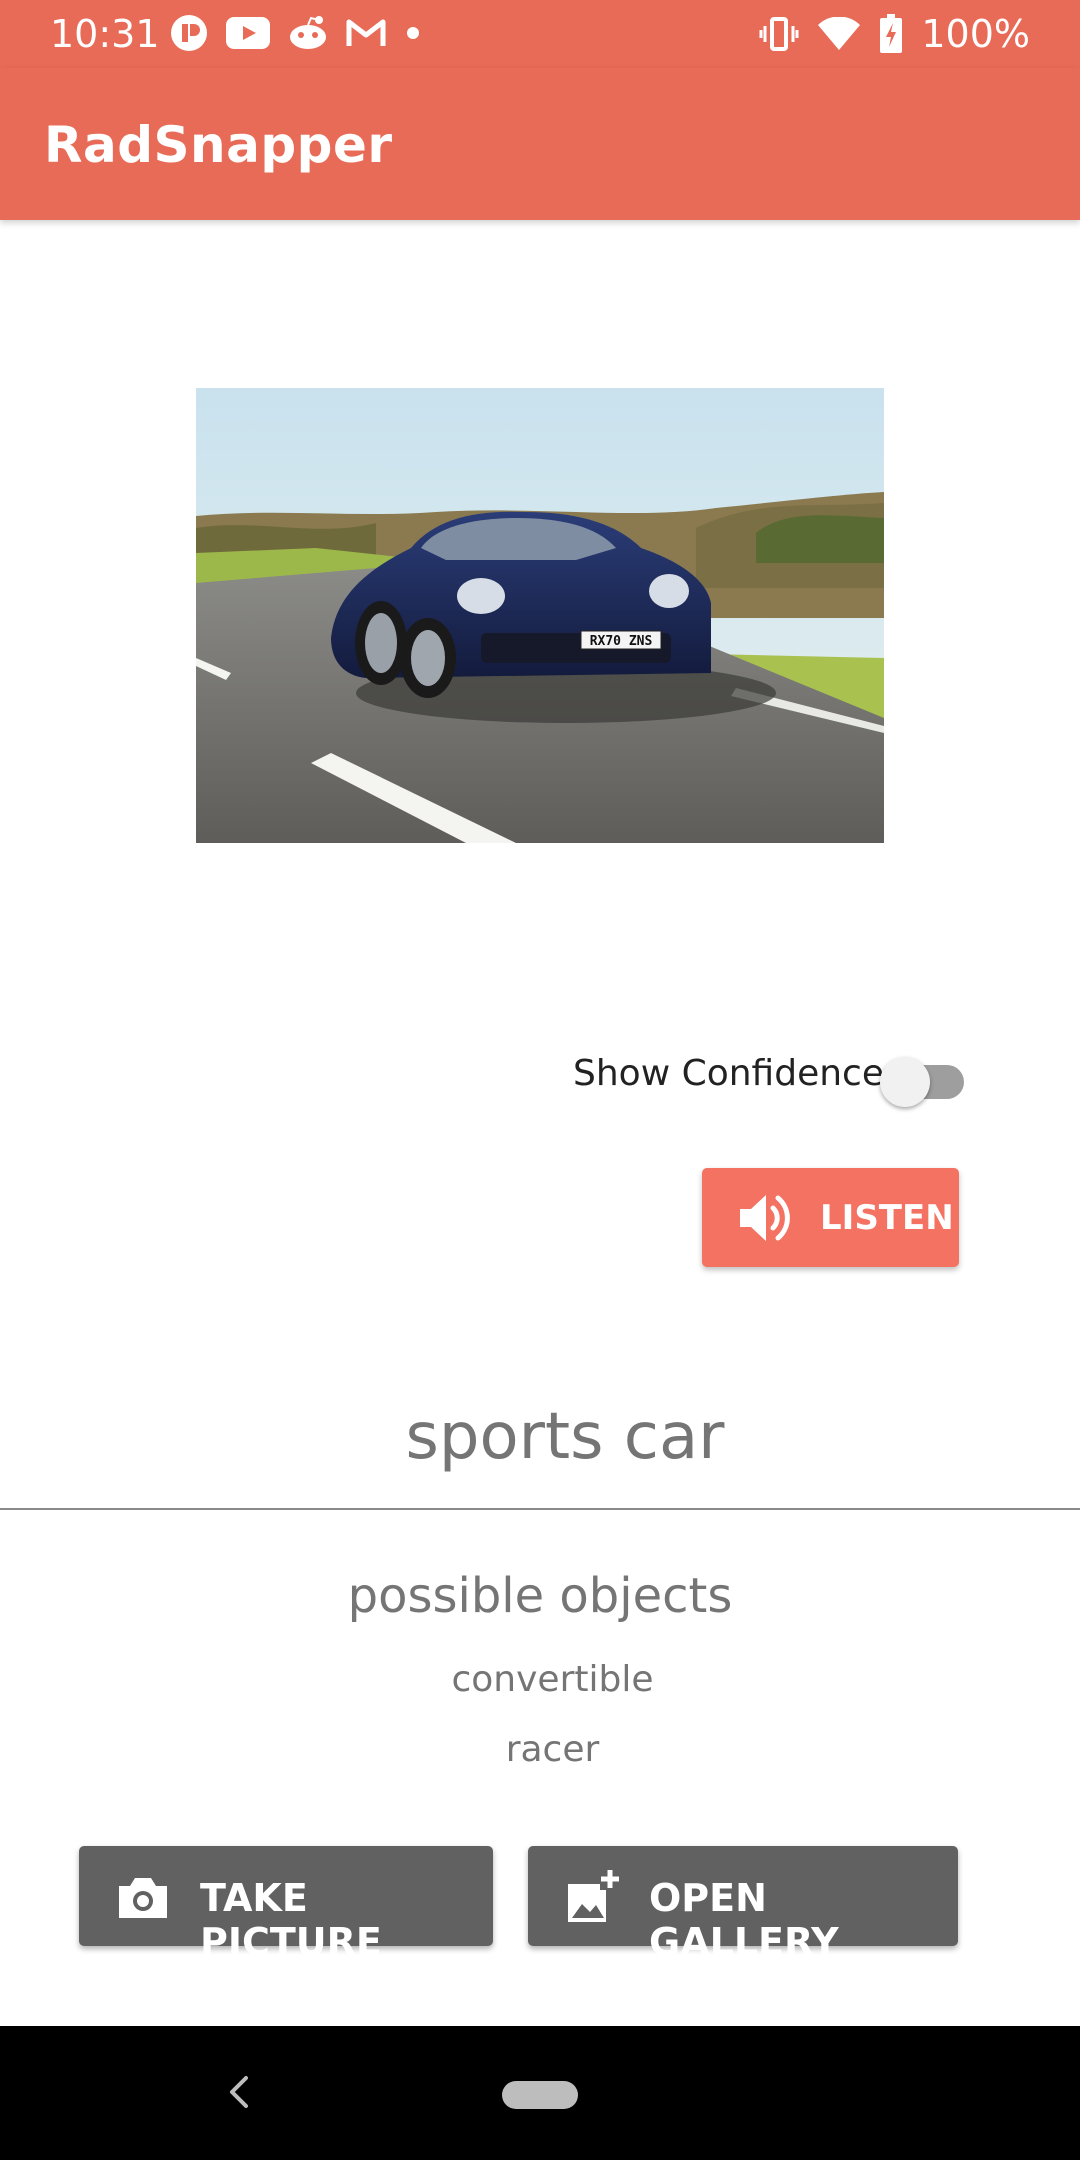 Image resolution: width=1080 pixels, height=2160 pixels. Describe the element at coordinates (552, 1679) in the screenshot. I see `possible-object-item: convertible` at that location.